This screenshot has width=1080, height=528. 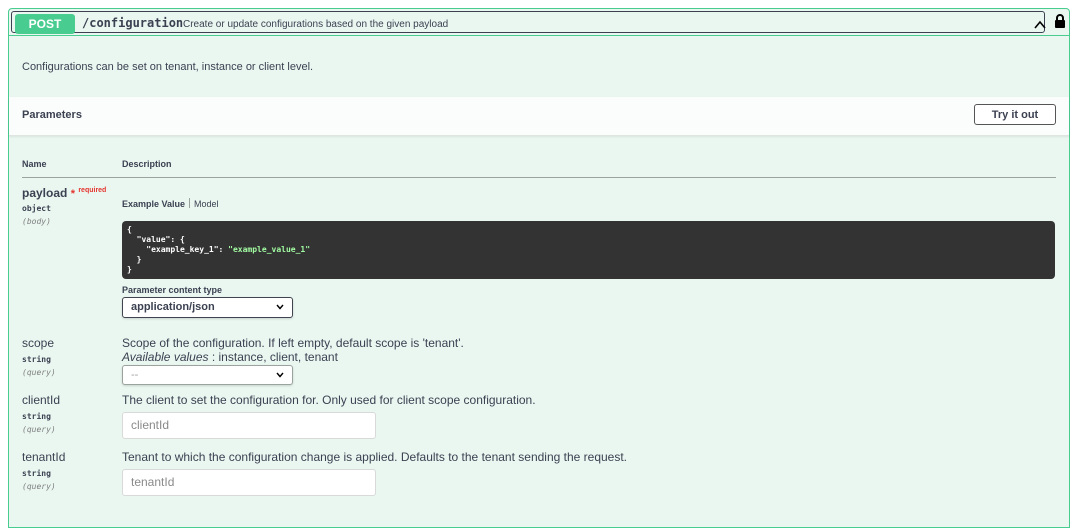 I want to click on code-string-value: "example_value_1", so click(x=269, y=249).